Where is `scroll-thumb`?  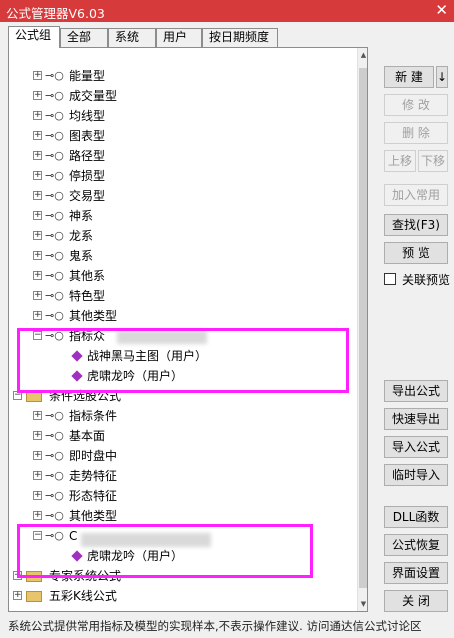
scroll-thumb is located at coordinates (363, 328).